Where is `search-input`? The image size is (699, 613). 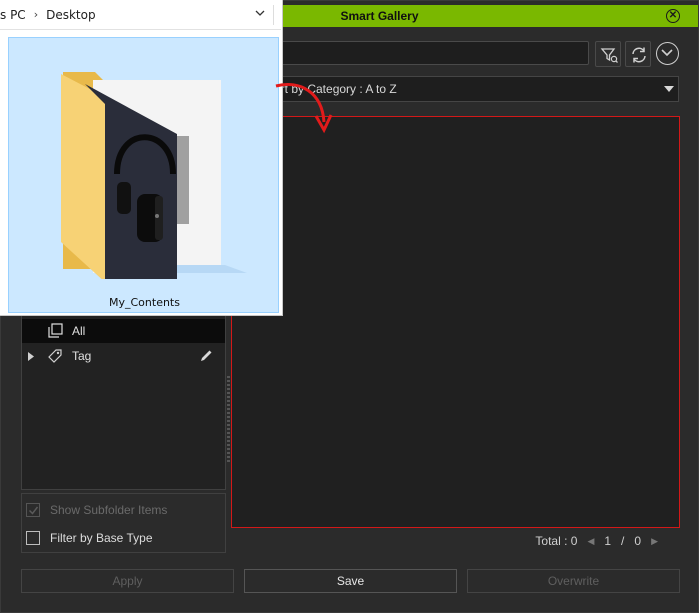
search-input is located at coordinates (410, 53).